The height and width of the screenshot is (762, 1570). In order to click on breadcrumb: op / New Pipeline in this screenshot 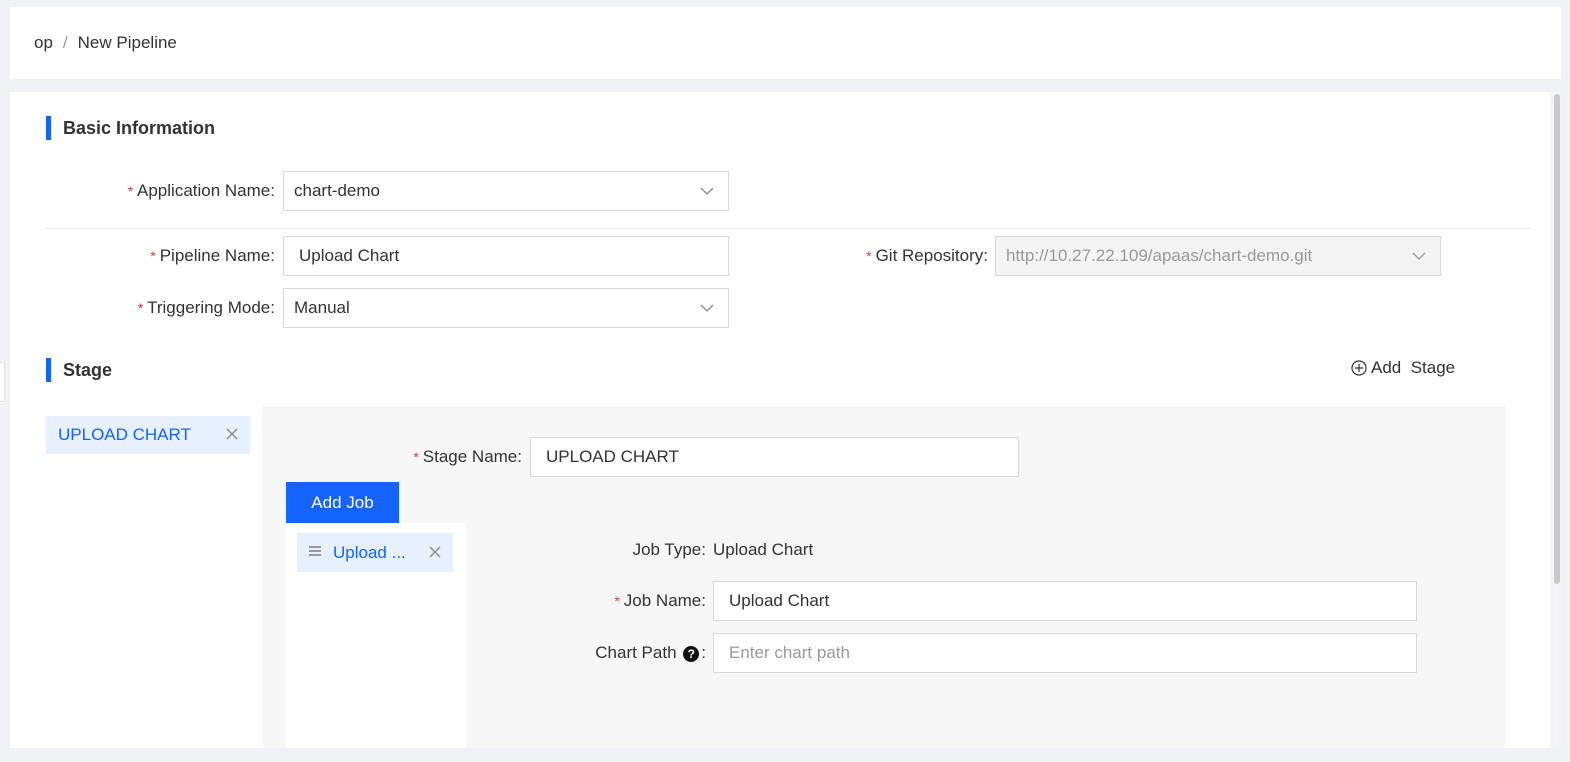, I will do `click(785, 43)`.